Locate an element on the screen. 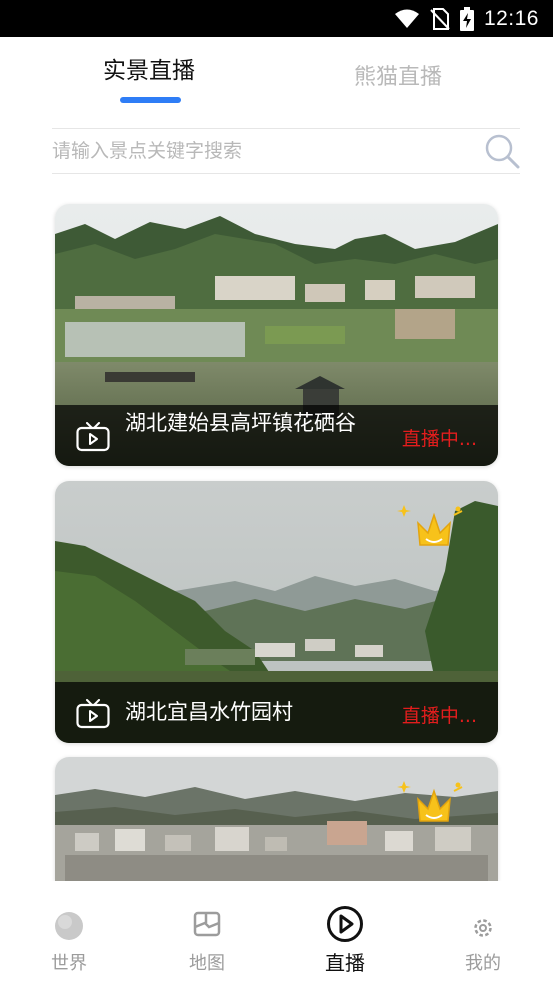 The height and width of the screenshot is (983, 553). tab-bar: 实景直播 熊猫直播 is located at coordinates (276, 74).